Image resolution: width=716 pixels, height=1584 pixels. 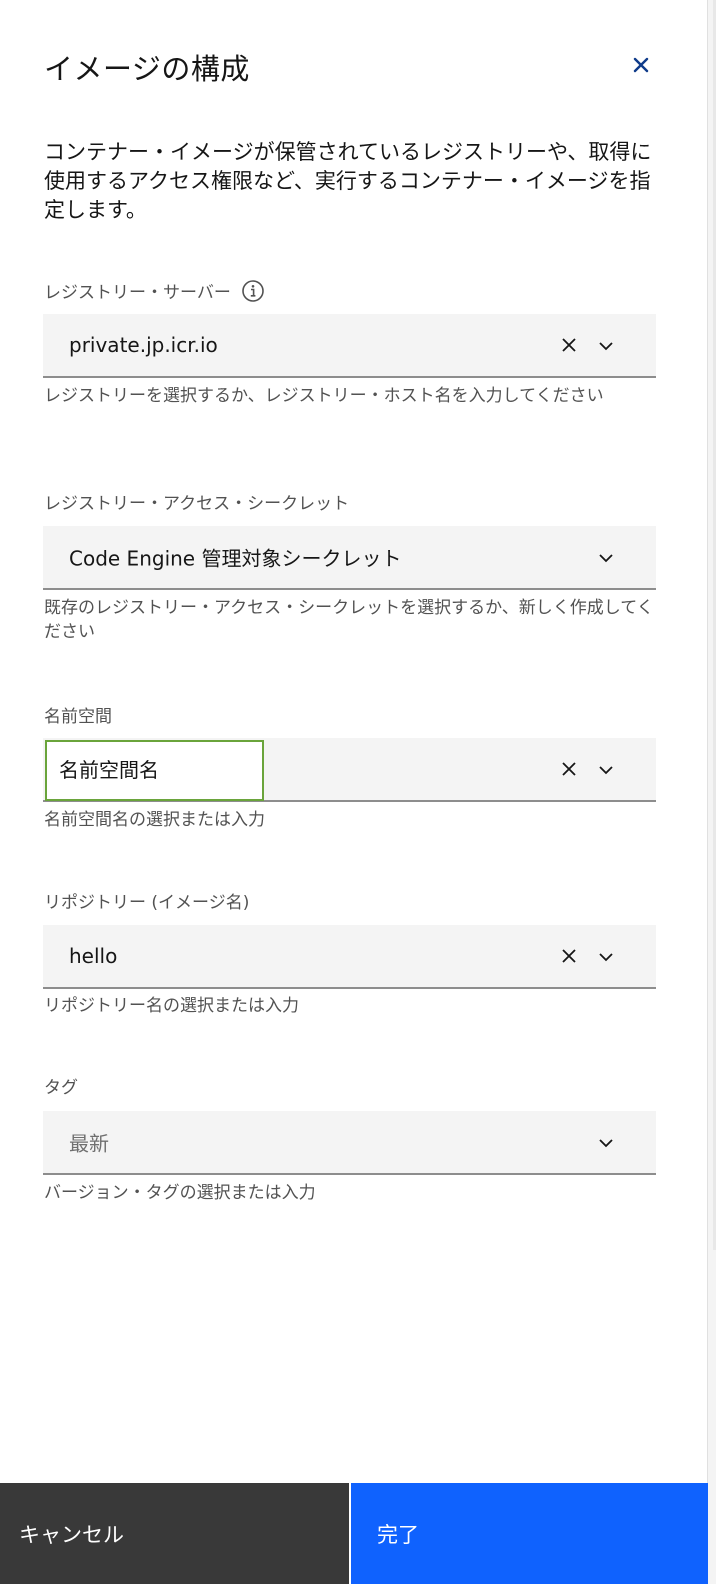 What do you see at coordinates (137, 293) in the screenshot?
I see `registry-server-label-text: レジストリー・サーバー` at bounding box center [137, 293].